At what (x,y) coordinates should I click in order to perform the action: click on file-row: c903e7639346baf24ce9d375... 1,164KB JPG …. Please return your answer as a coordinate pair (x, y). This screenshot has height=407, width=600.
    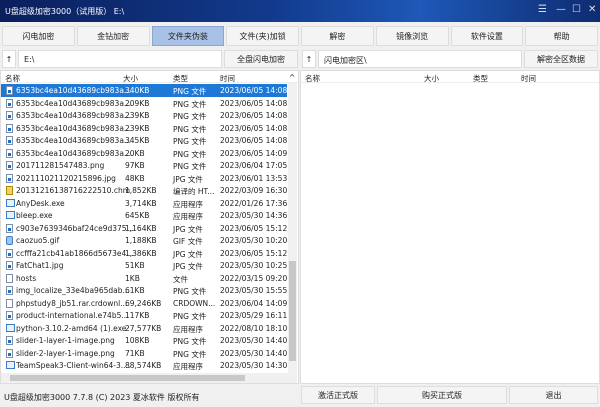
    Looking at the image, I should click on (144, 228).